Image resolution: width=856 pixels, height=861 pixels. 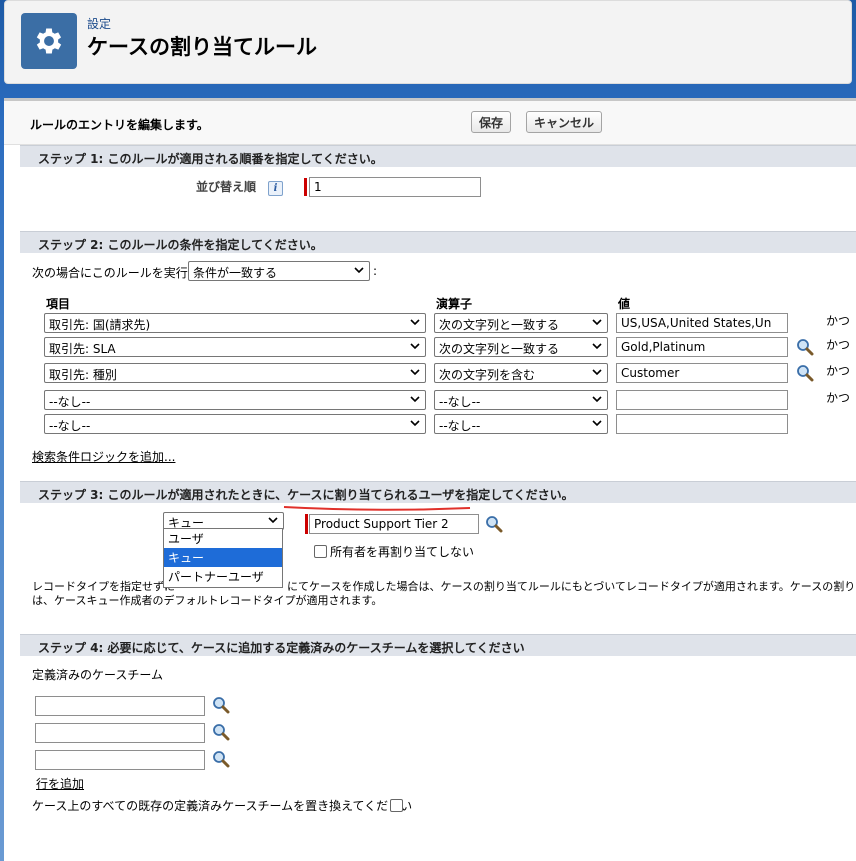 What do you see at coordinates (702, 347) in the screenshot?
I see `criteria-value-input: Gold,Platinum` at bounding box center [702, 347].